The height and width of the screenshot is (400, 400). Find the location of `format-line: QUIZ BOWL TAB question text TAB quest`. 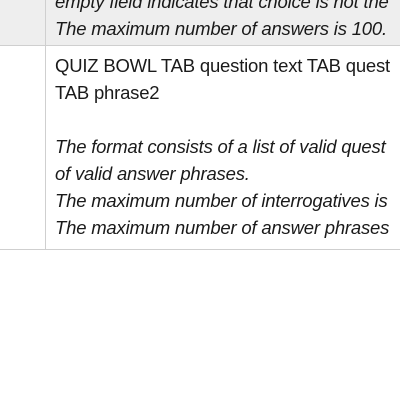

format-line: QUIZ BOWL TAB question text TAB quest is located at coordinates (222, 65).